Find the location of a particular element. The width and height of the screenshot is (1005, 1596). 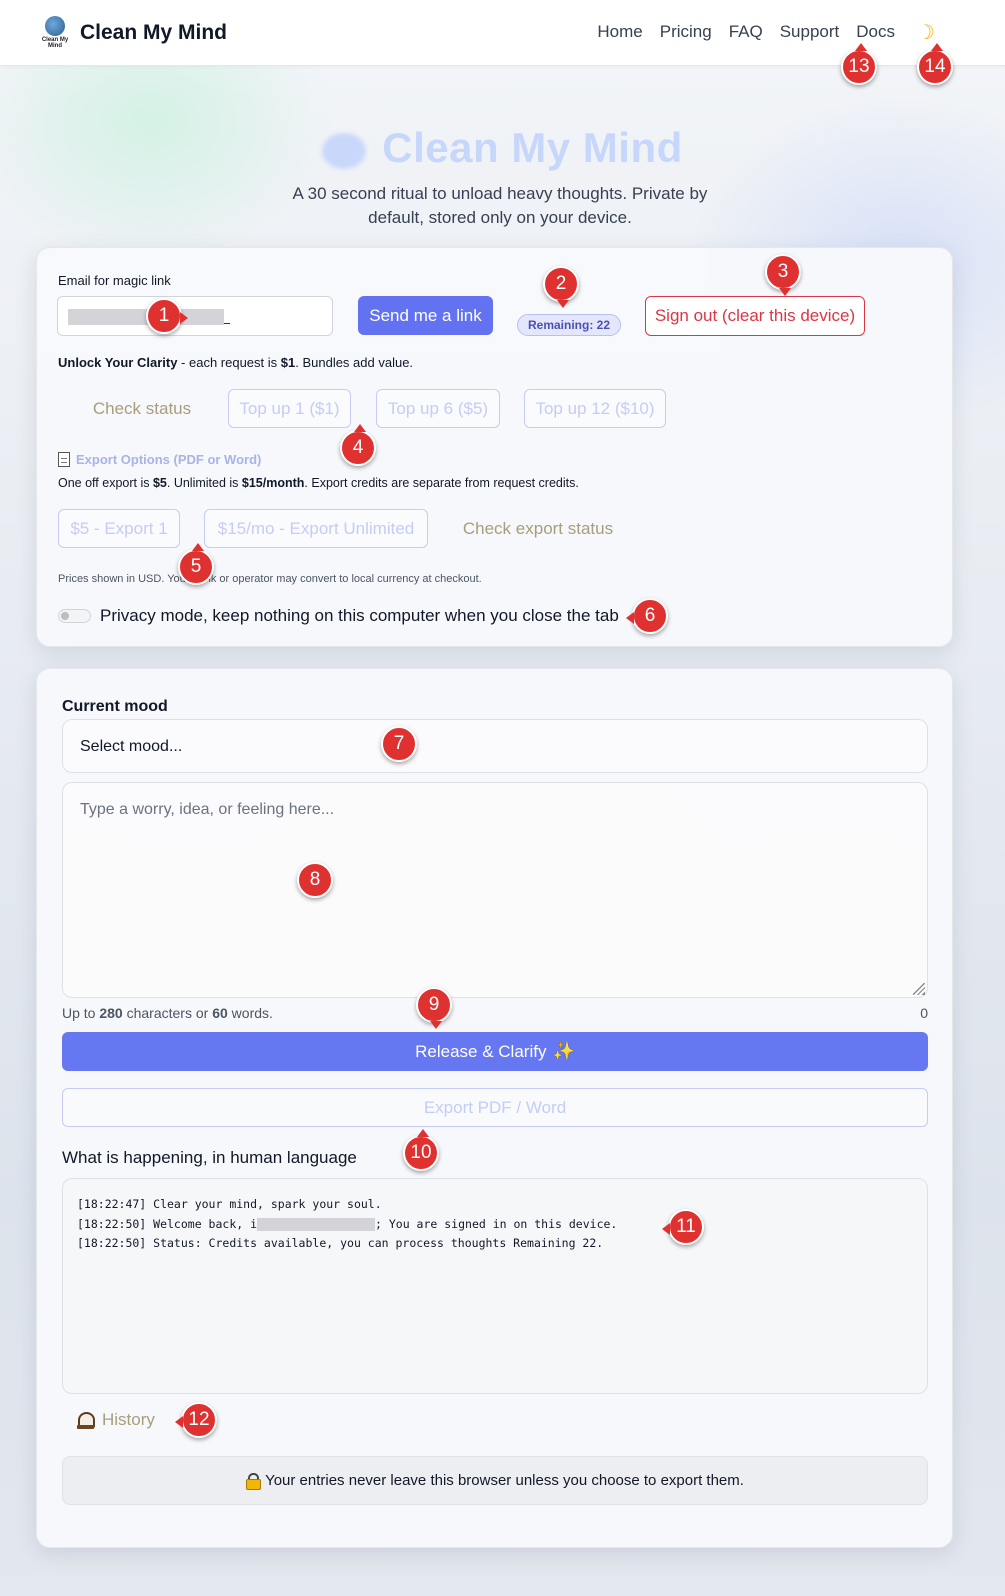

release-clarify-label: Release & Clarify is located at coordinates (481, 1051).